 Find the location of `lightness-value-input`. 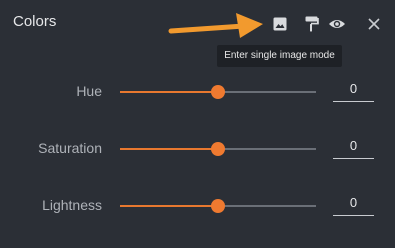

lightness-value-input is located at coordinates (353, 202).